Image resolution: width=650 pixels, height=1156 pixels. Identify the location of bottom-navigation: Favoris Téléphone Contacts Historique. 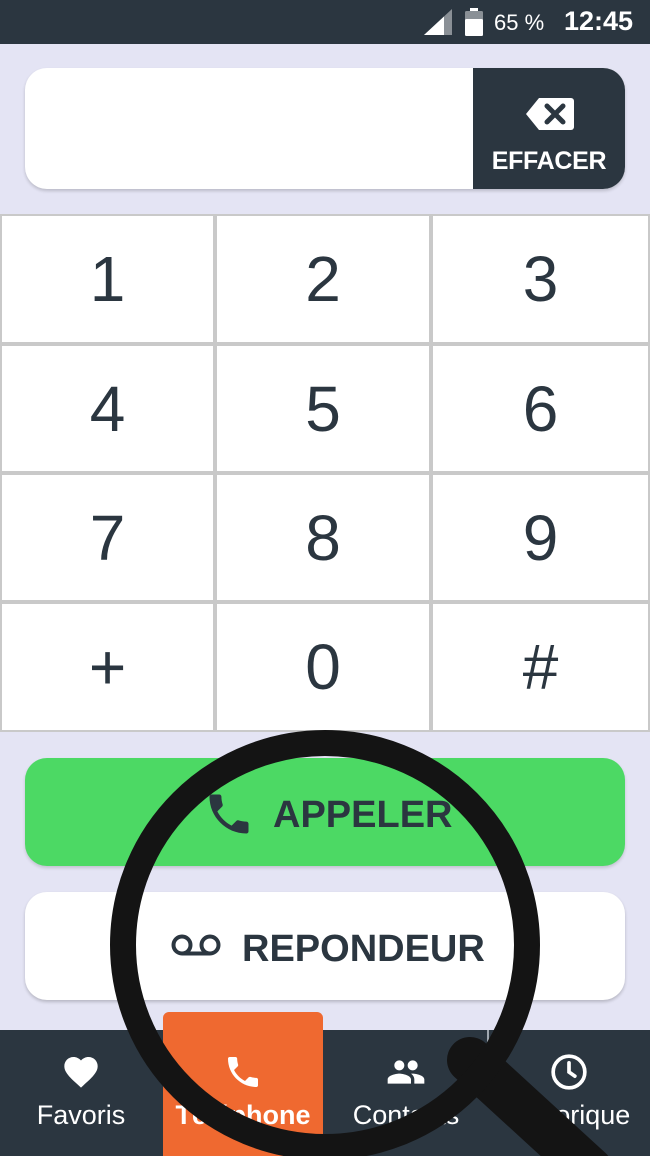
(325, 1084).